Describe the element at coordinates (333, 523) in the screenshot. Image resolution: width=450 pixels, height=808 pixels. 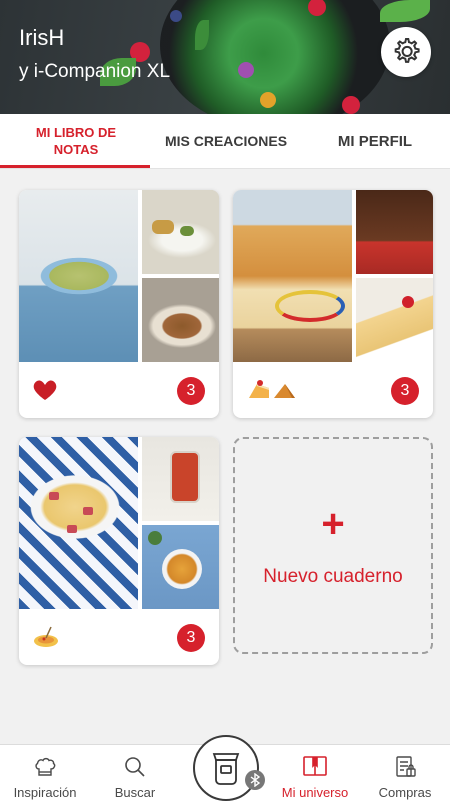
I see `plus-icon: +` at that location.